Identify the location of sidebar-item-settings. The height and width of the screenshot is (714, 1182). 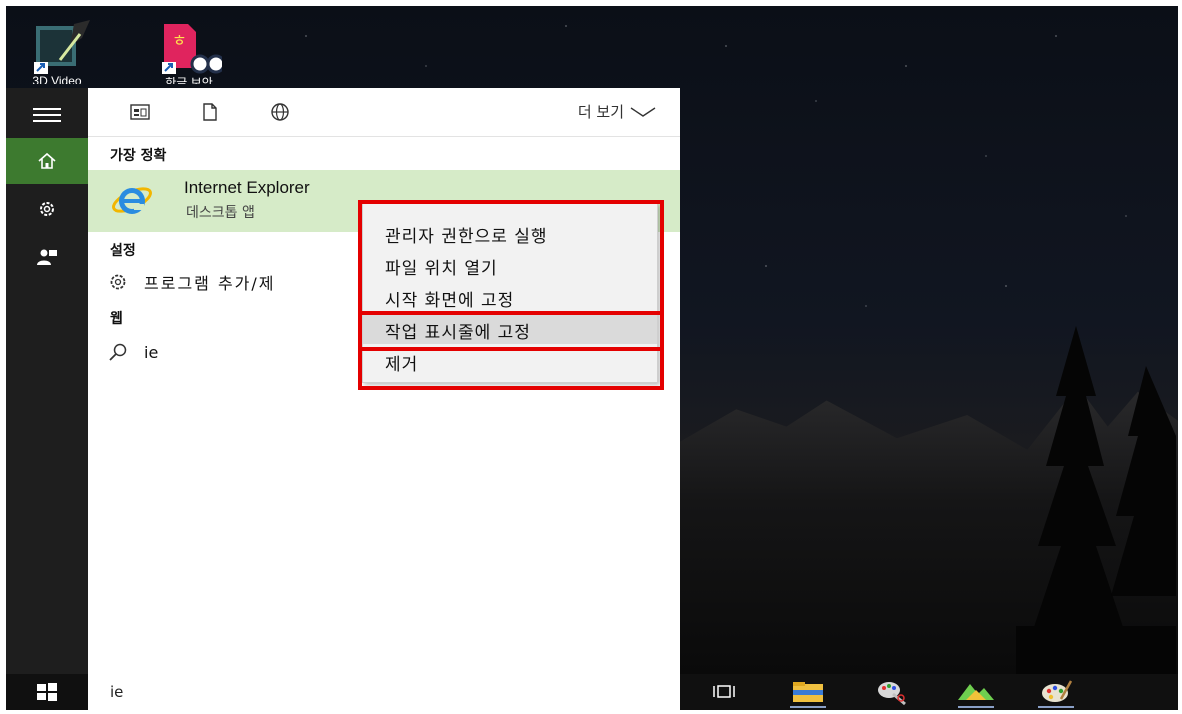
(47, 209).